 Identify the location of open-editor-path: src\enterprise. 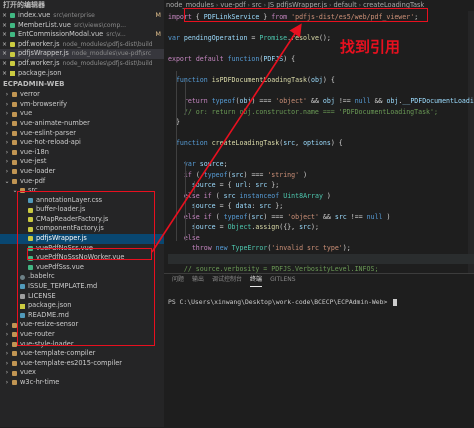
(74, 15).